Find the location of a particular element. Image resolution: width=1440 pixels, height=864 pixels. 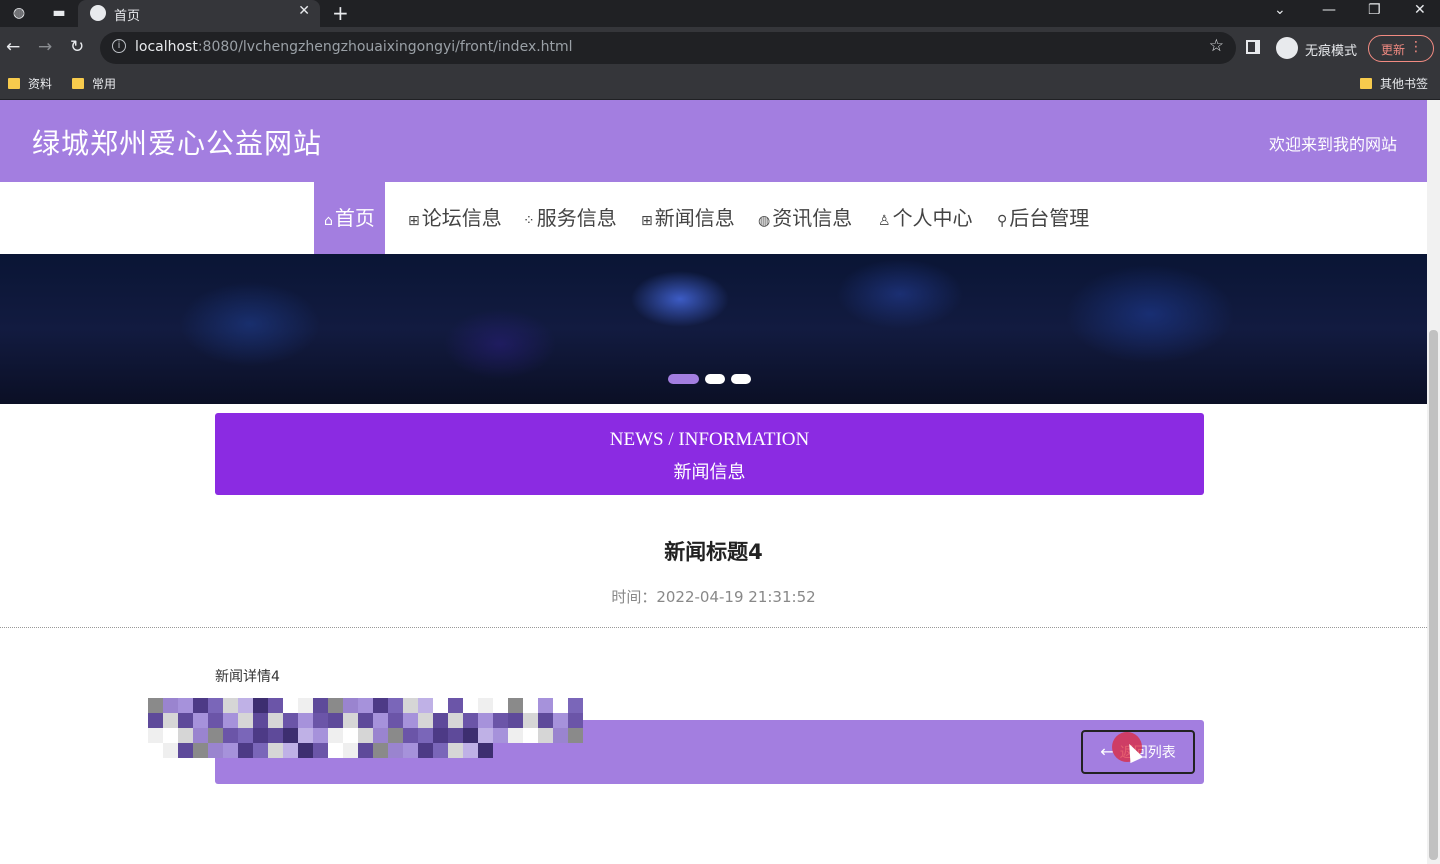

carousel-dot-active is located at coordinates (683, 379).